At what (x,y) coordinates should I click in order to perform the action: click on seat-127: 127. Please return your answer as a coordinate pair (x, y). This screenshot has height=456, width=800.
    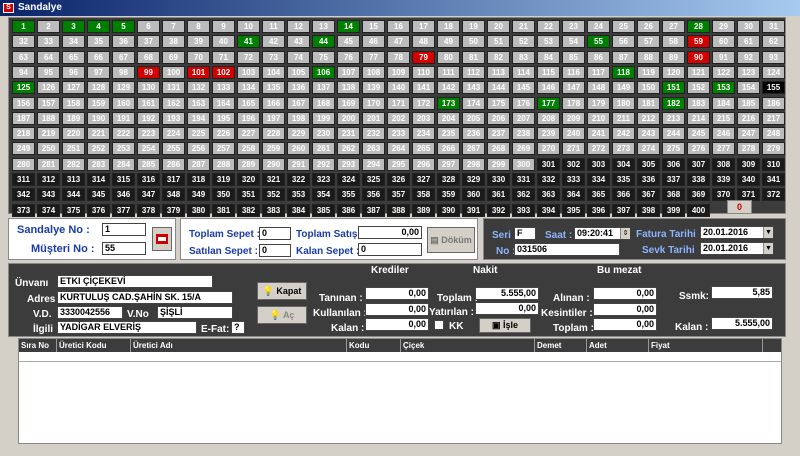
    Looking at the image, I should click on (73, 88).